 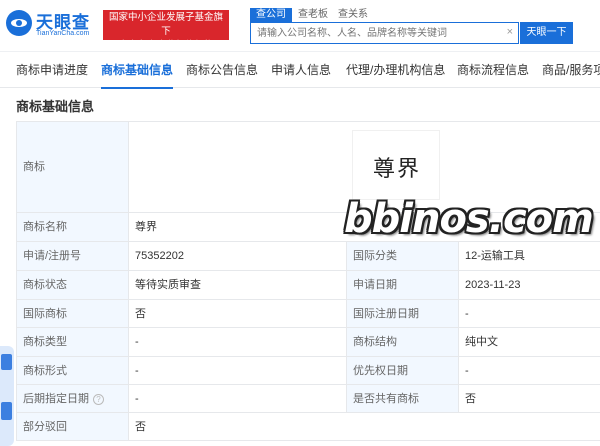 What do you see at coordinates (571, 70) in the screenshot?
I see `tab-goods-services: 商品/服务项目` at bounding box center [571, 70].